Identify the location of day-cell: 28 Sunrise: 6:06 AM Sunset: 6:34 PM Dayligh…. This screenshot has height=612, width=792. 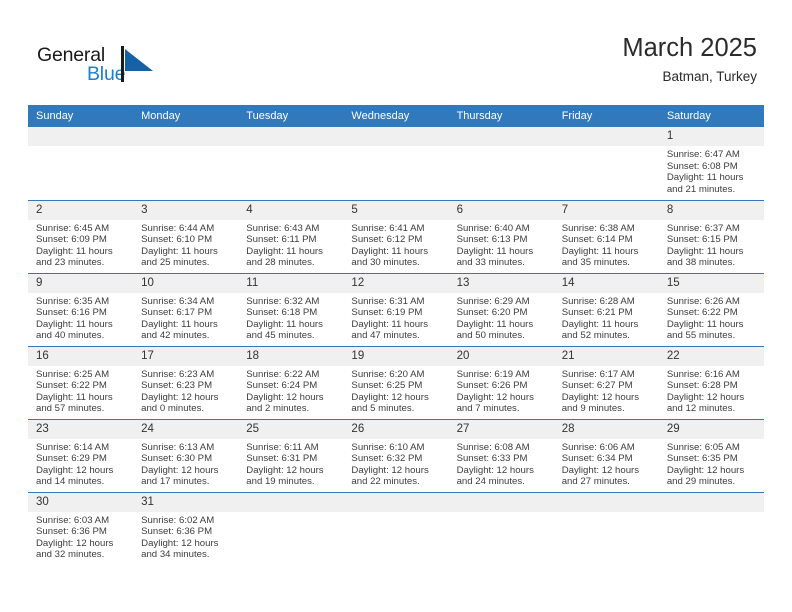
(606, 455).